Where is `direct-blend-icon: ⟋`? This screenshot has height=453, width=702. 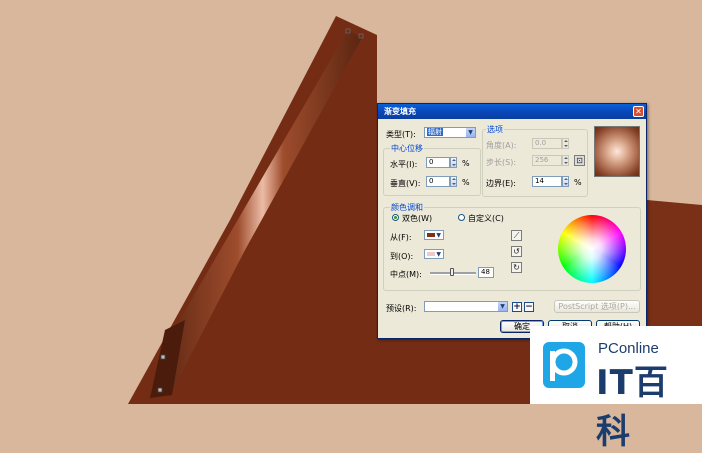
direct-blend-icon: ⟋ is located at coordinates (516, 235).